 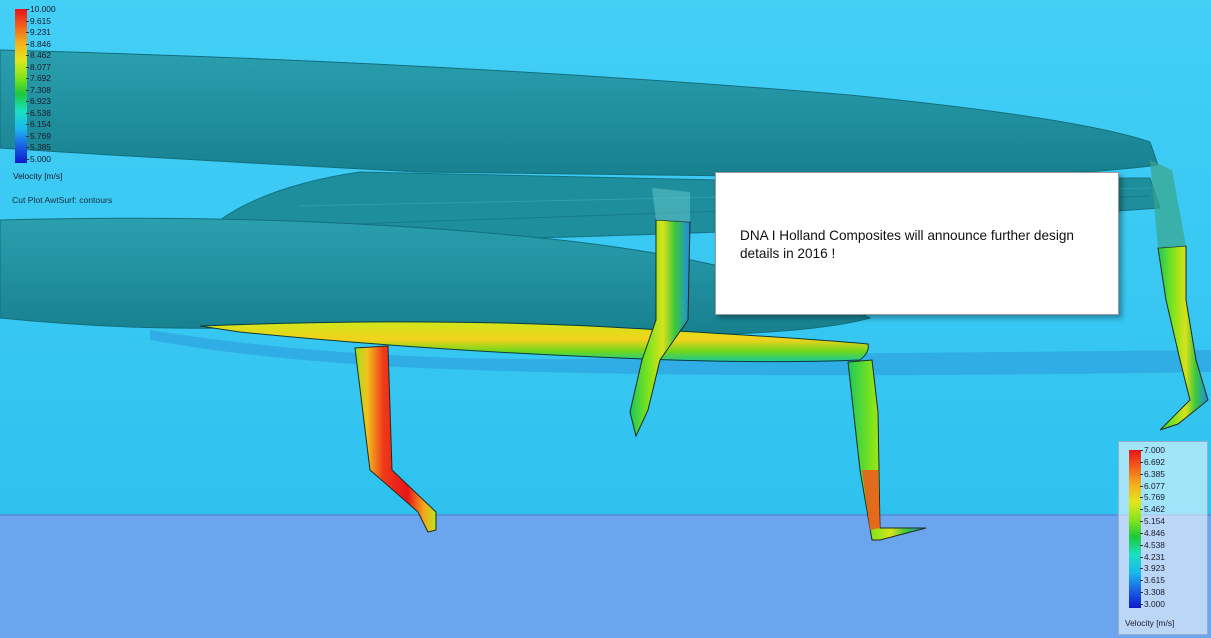 I want to click on legend-tick-label: 4.231, so click(x=1152, y=556).